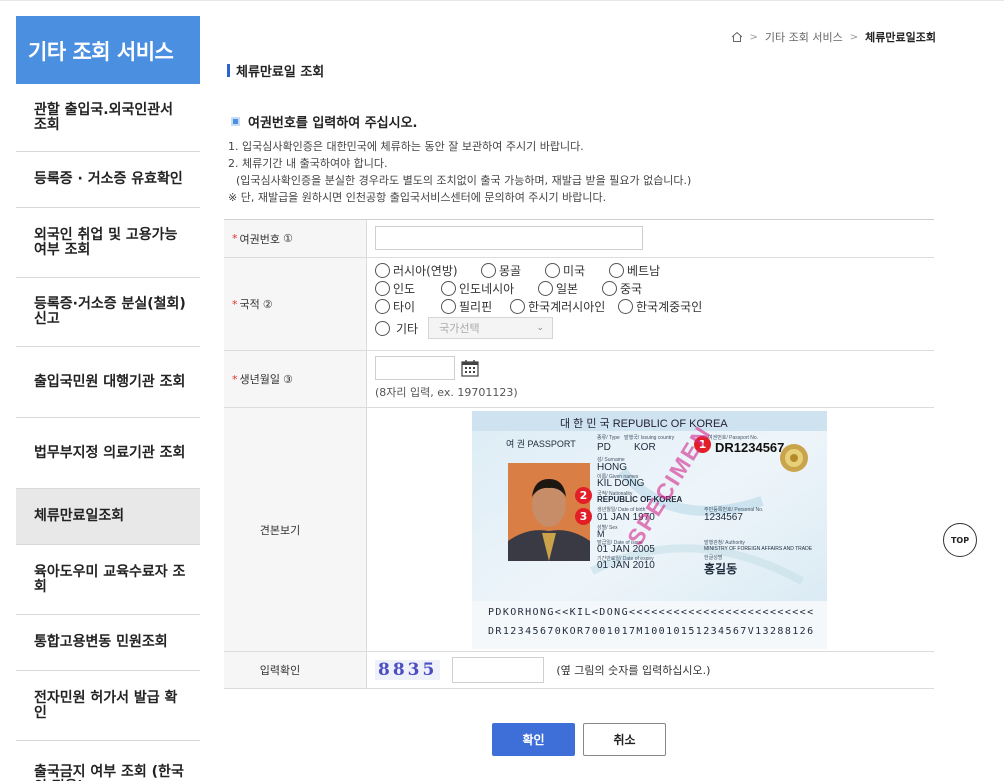  What do you see at coordinates (415, 368) in the screenshot?
I see `birthdate-input` at bounding box center [415, 368].